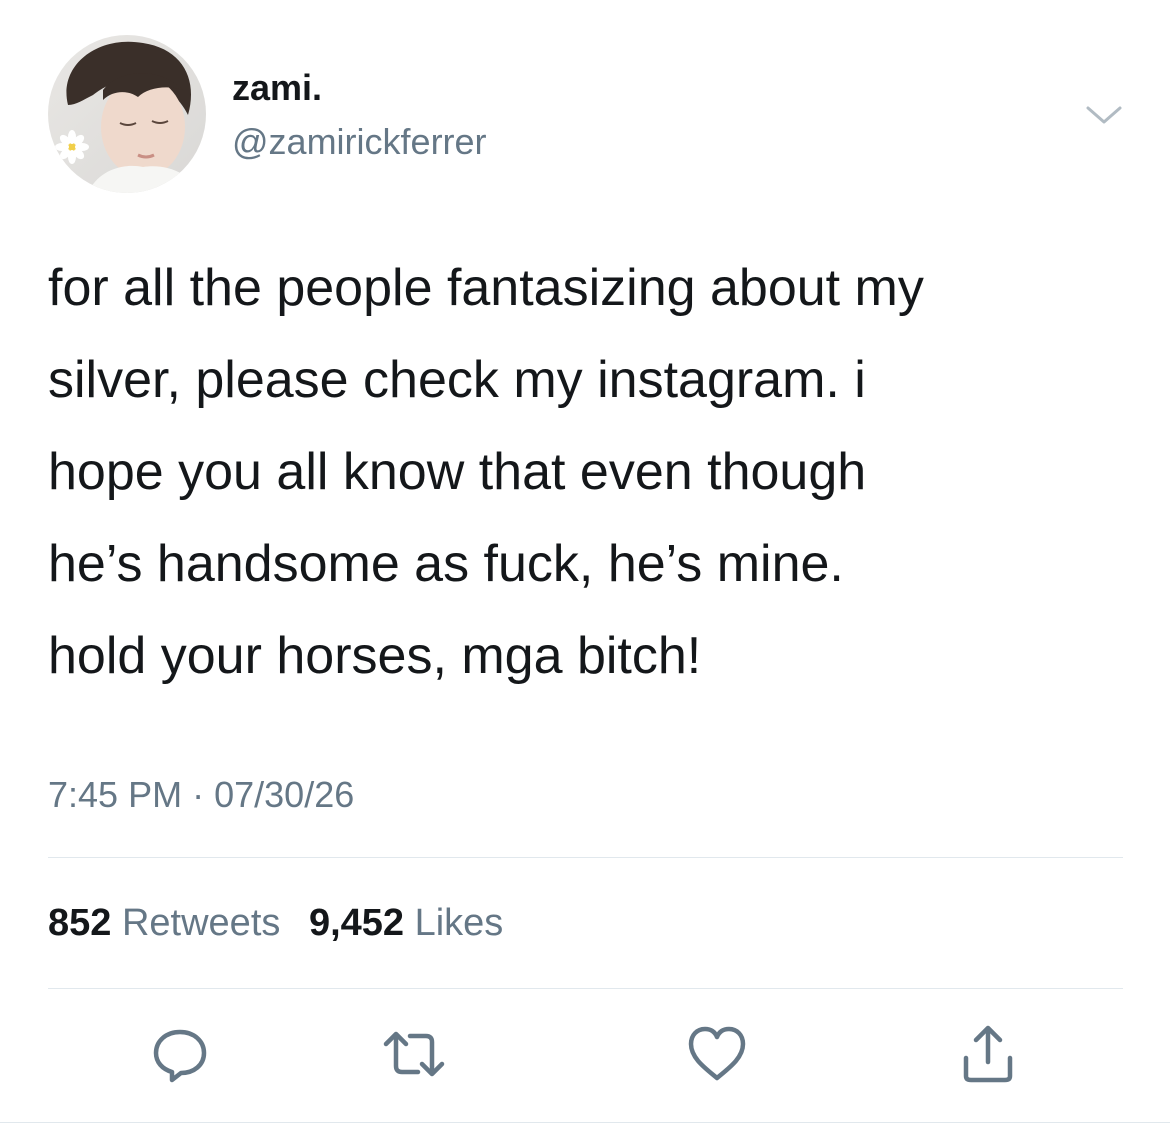 This screenshot has width=1170, height=1131. What do you see at coordinates (201, 923) in the screenshot?
I see `retweets-label: Retweets` at bounding box center [201, 923].